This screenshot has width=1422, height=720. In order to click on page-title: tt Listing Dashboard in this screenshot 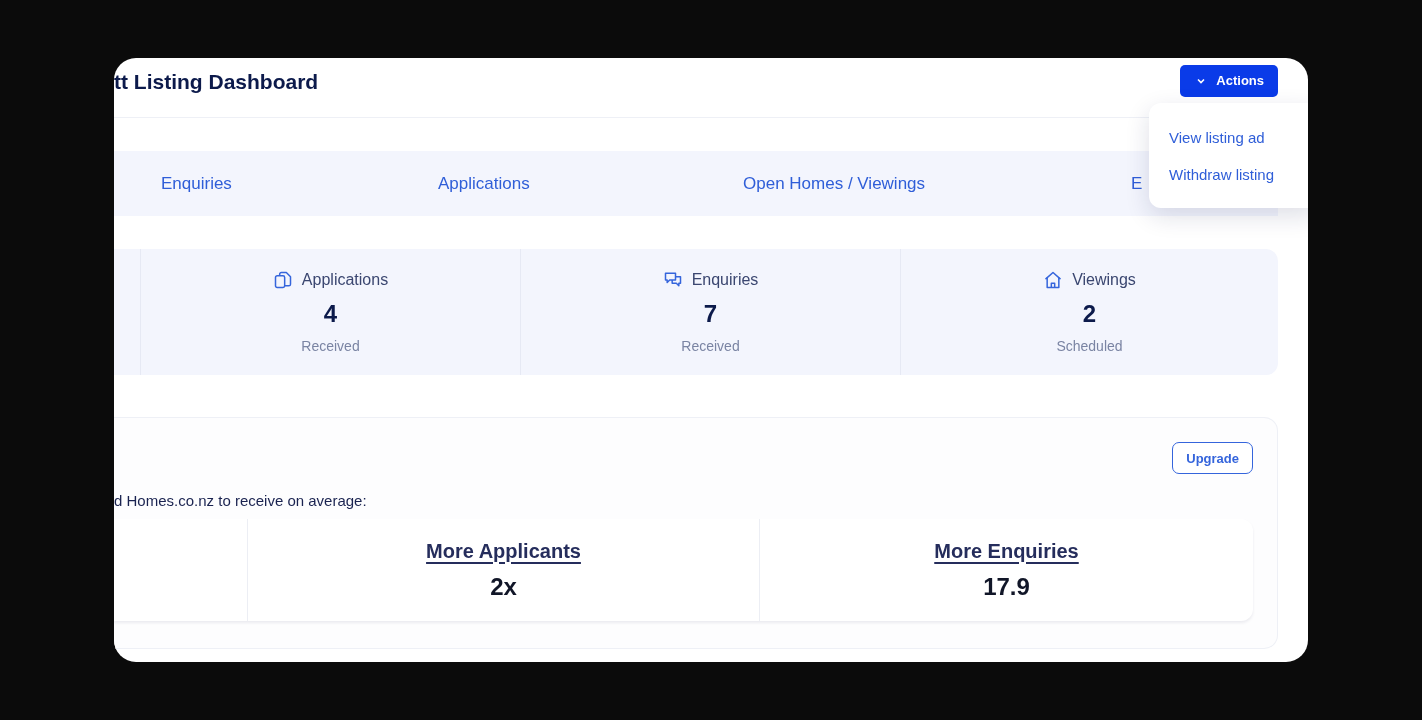, I will do `click(216, 81)`.